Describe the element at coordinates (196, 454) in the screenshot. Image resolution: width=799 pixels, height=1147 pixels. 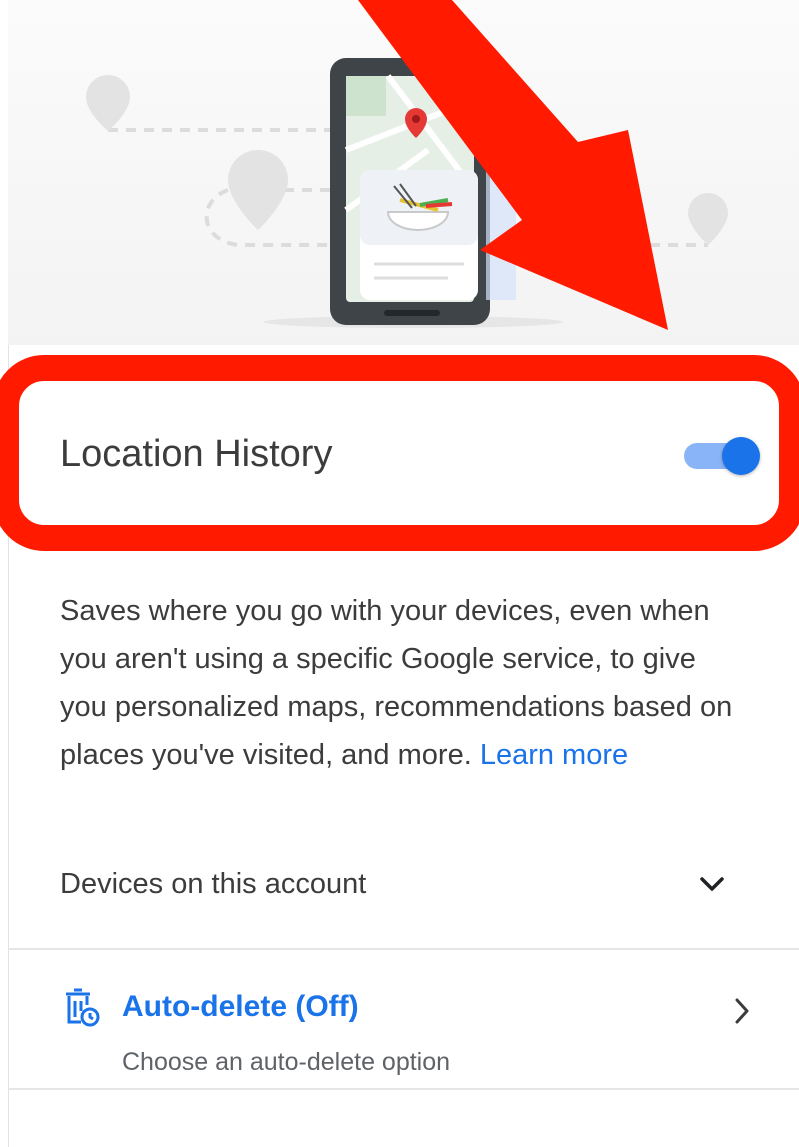
I see `location-history-label: Location History` at that location.